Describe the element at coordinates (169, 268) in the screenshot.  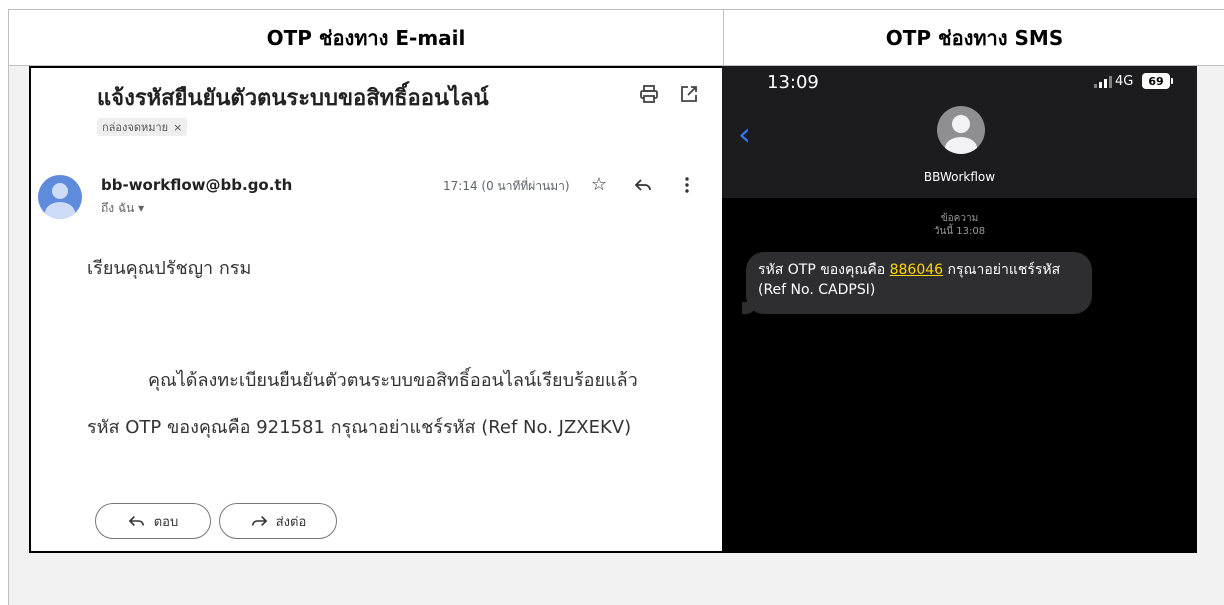
I see `email-greeting: เรียนคุณปรัชญา กรม` at that location.